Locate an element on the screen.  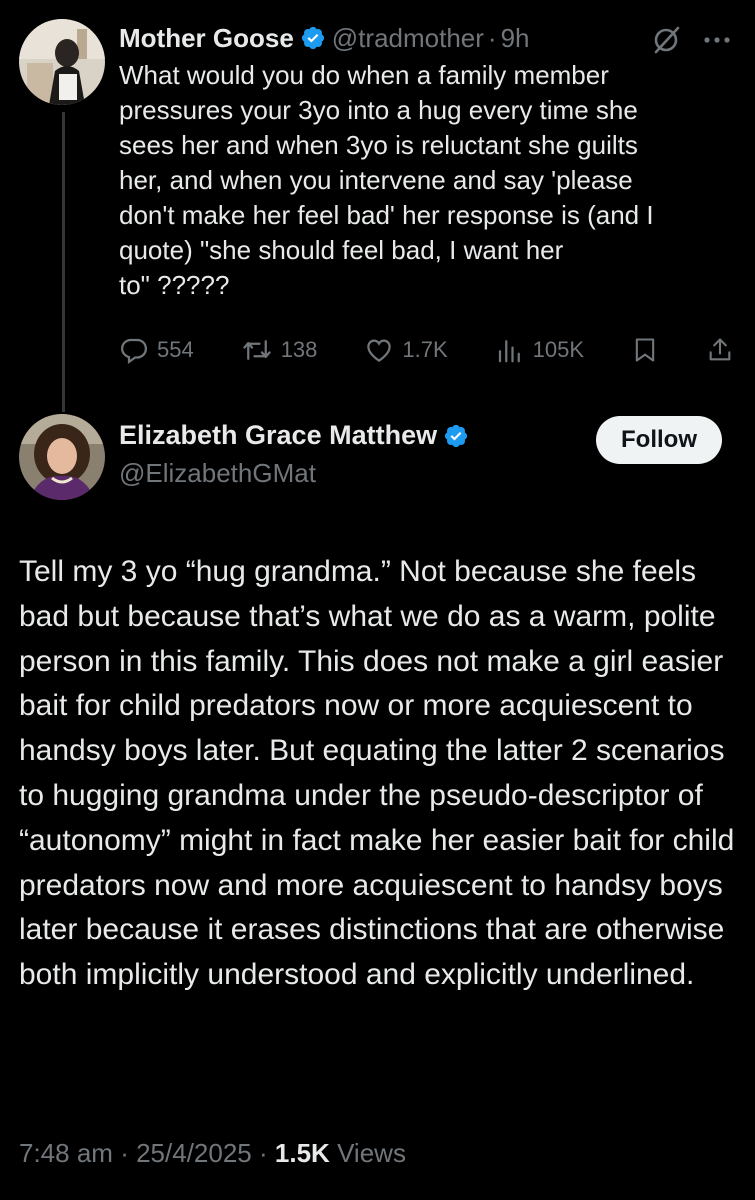
views-button: 105K is located at coordinates (539, 350).